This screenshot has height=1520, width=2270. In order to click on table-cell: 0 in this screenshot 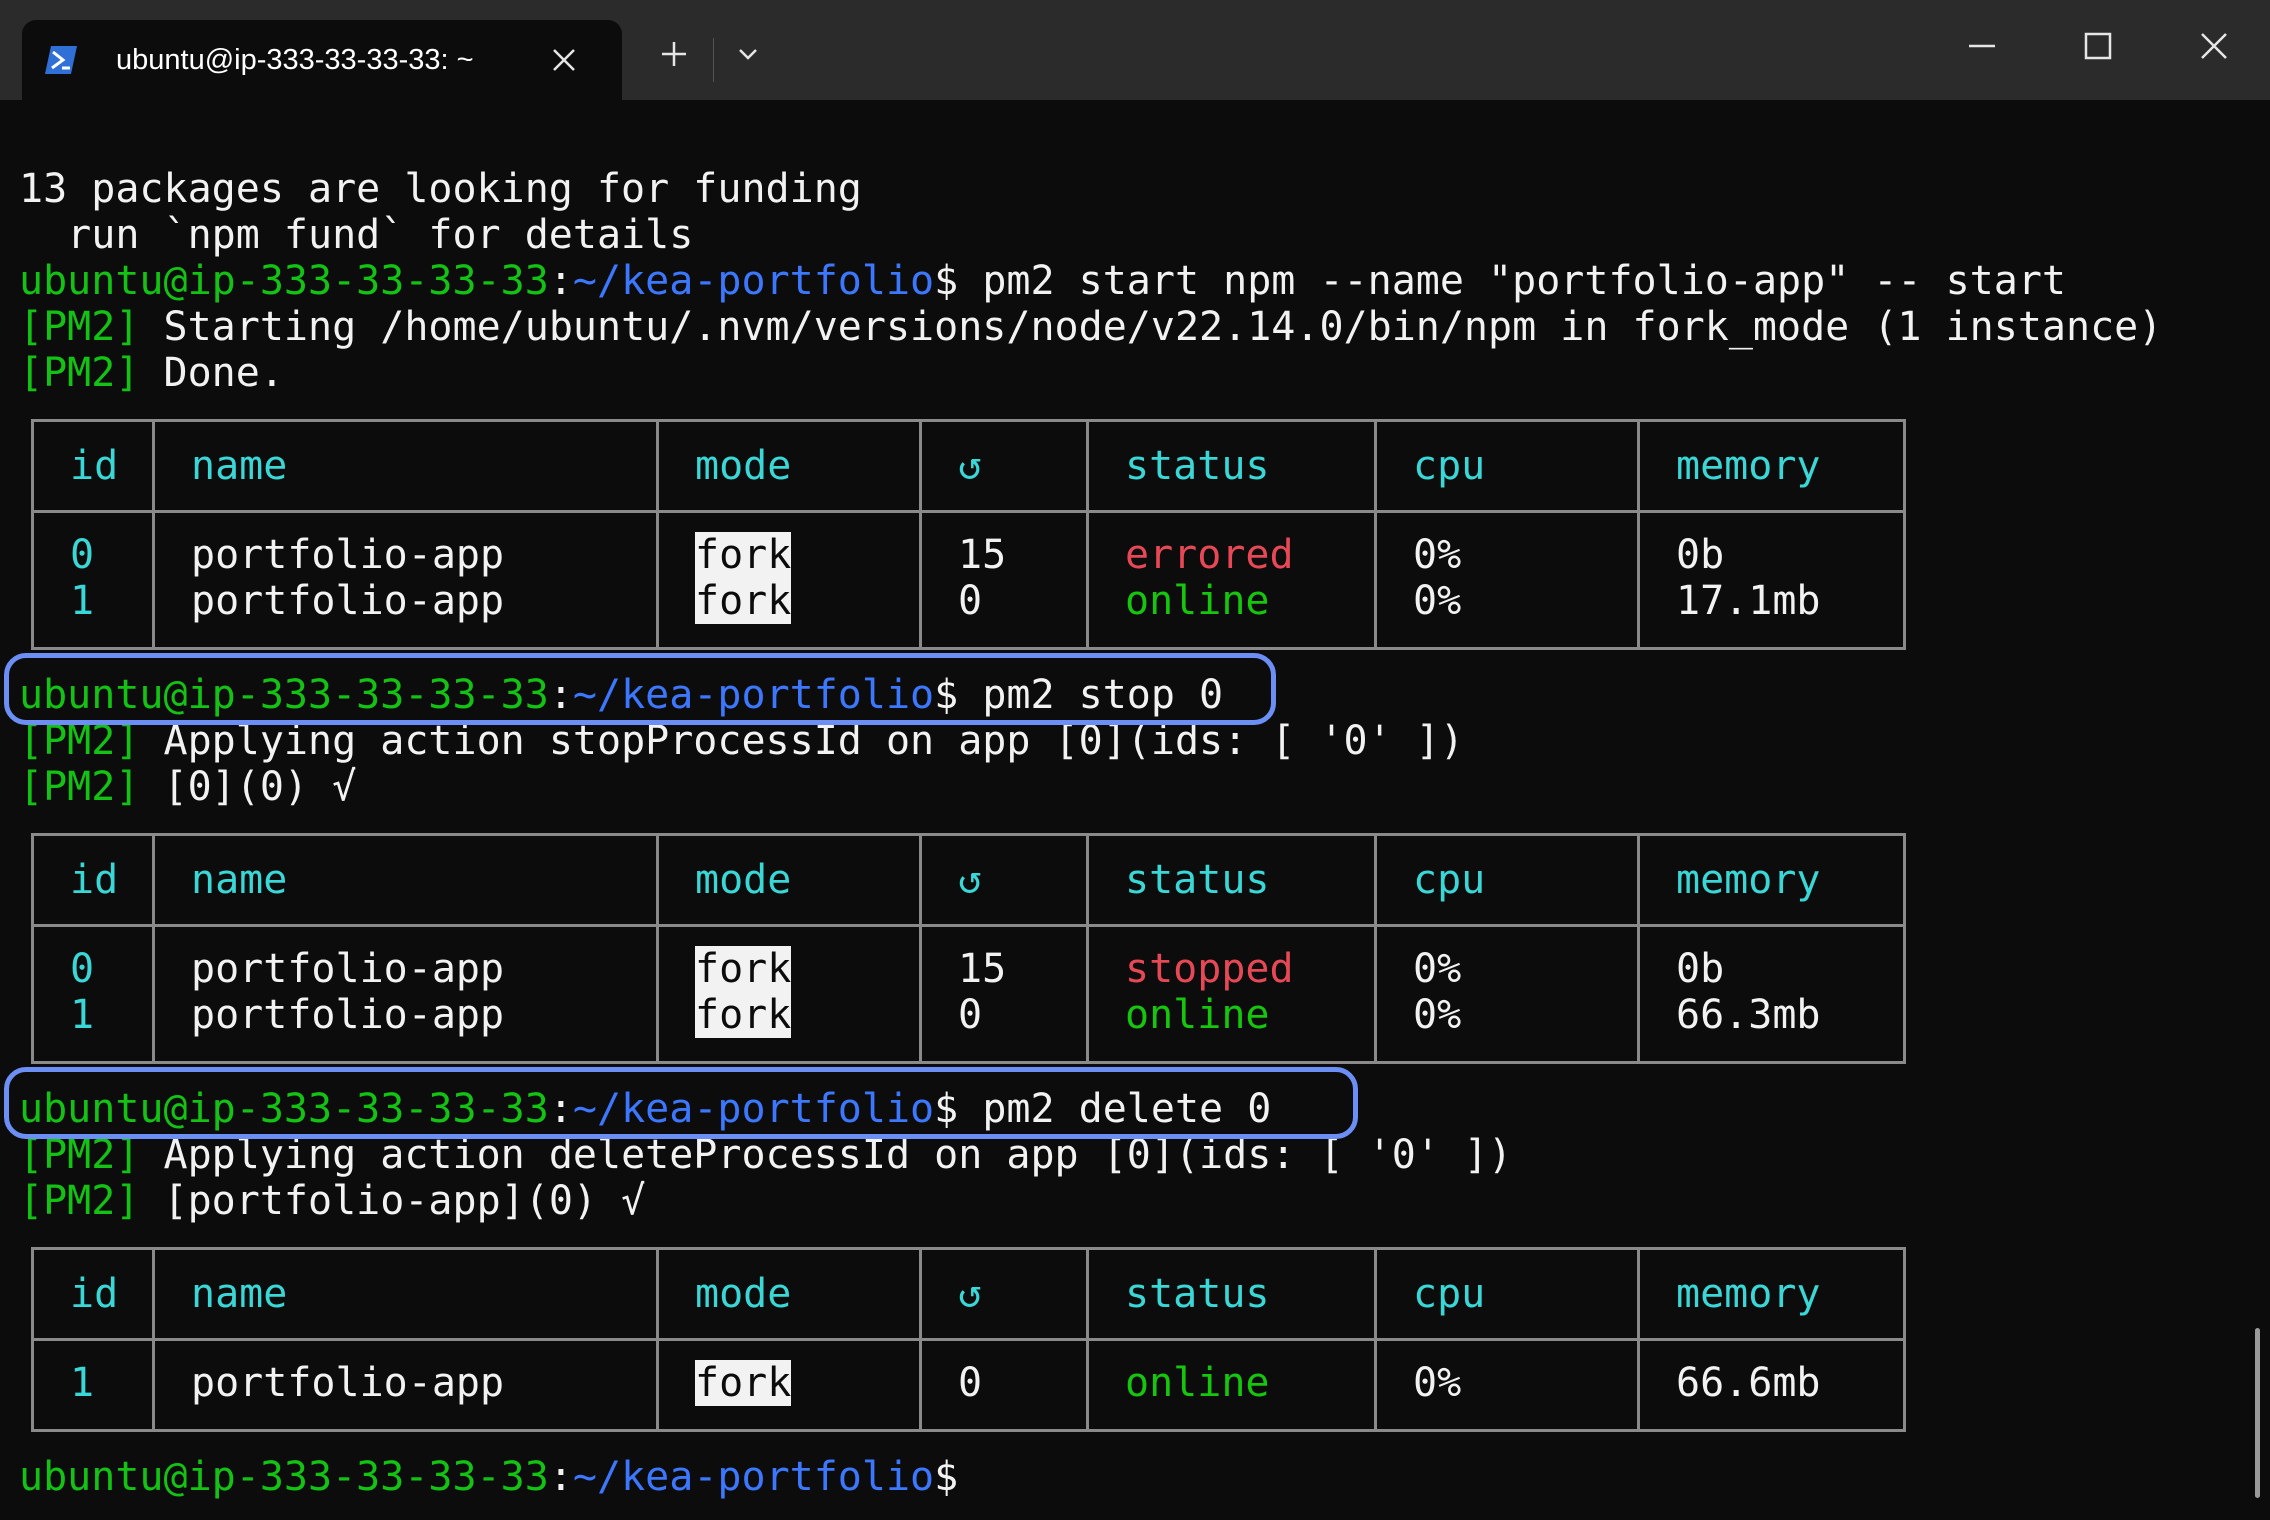, I will do `click(82, 555)`.